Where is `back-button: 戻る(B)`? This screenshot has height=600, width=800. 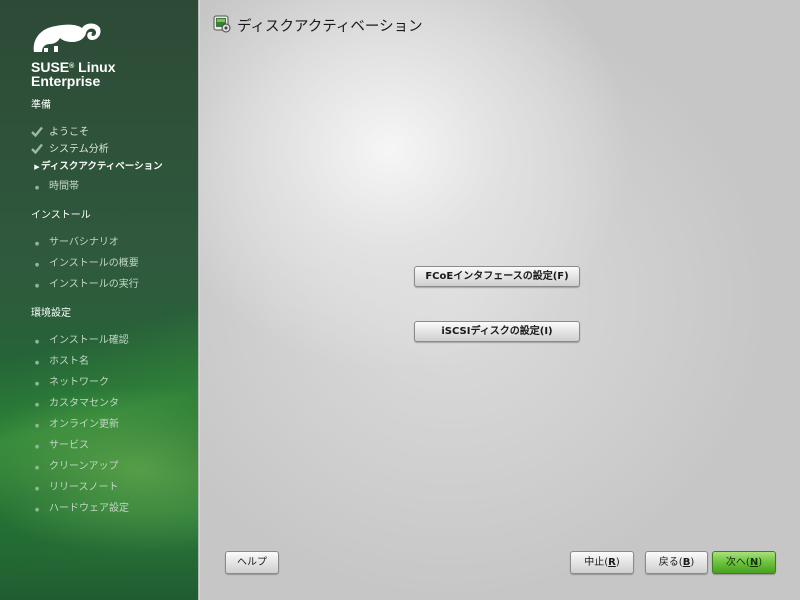
back-button: 戻る(B) is located at coordinates (676, 562).